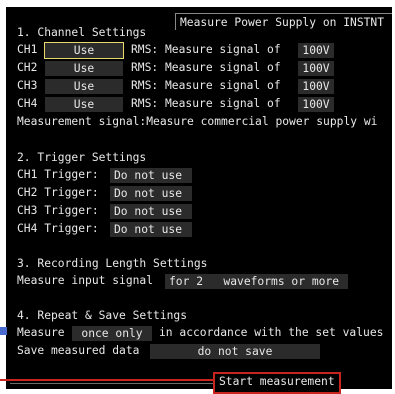 The width and height of the screenshot is (395, 394). I want to click on ch4-voltage-select: 100V, so click(316, 104).